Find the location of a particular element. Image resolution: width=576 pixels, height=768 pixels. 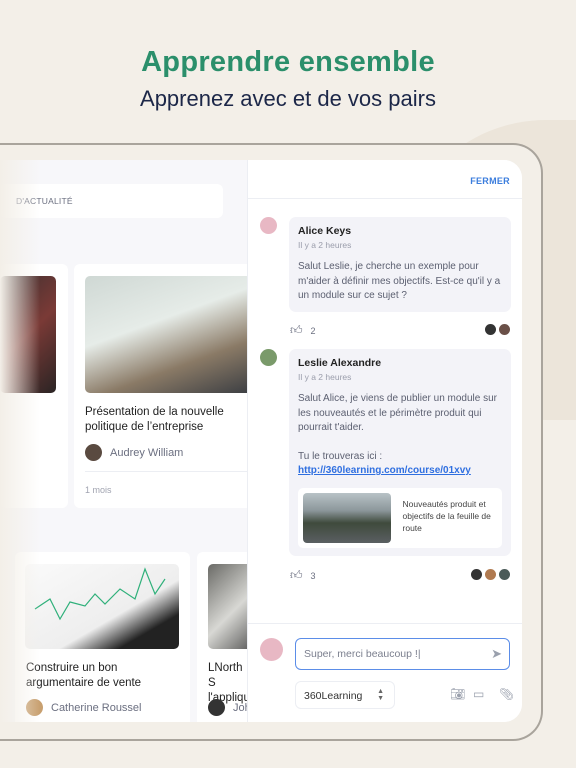

avatar-alice is located at coordinates (268, 225).